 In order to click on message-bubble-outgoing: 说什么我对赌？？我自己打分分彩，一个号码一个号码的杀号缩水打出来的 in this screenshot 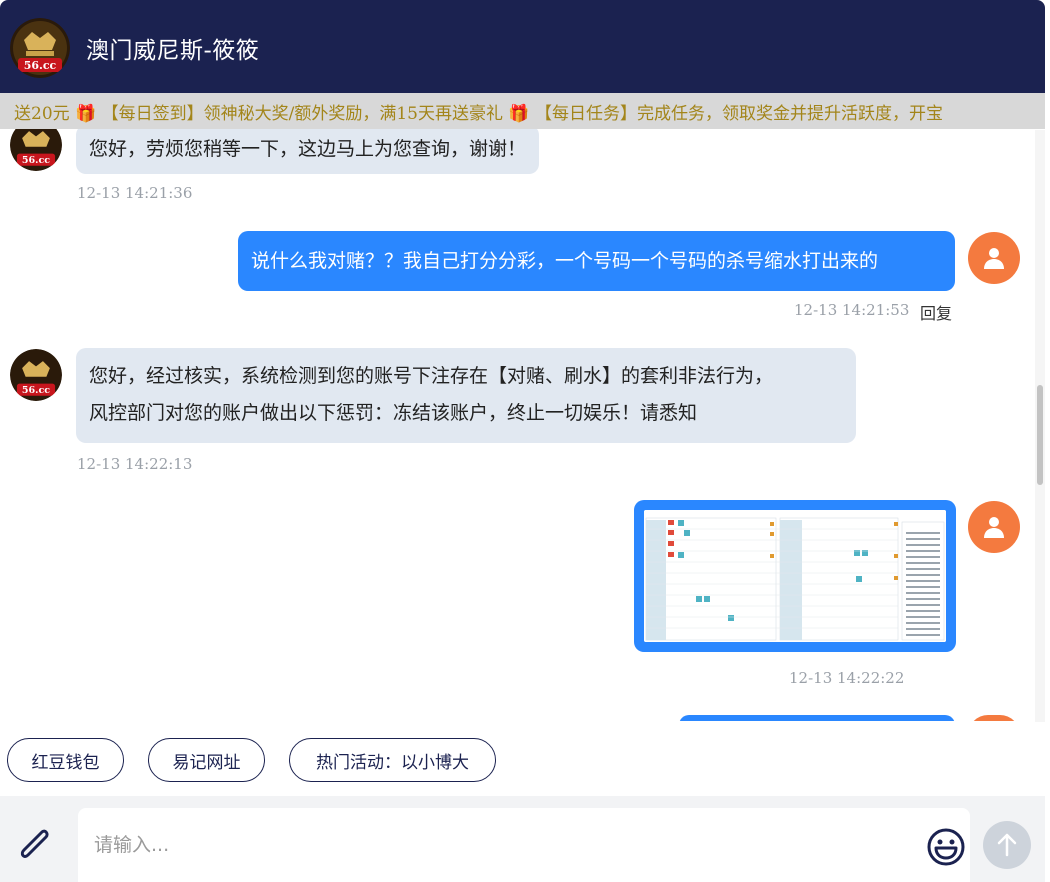, I will do `click(596, 261)`.